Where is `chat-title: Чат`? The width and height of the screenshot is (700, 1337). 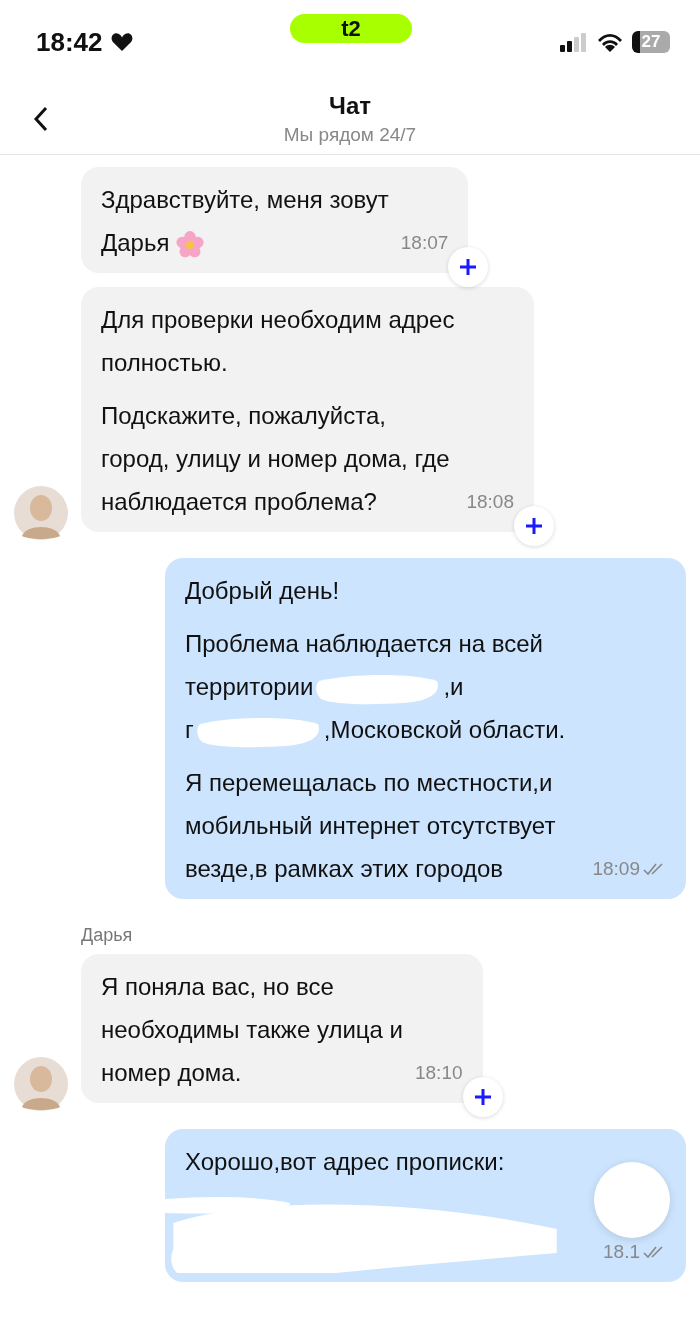 chat-title: Чат is located at coordinates (350, 106).